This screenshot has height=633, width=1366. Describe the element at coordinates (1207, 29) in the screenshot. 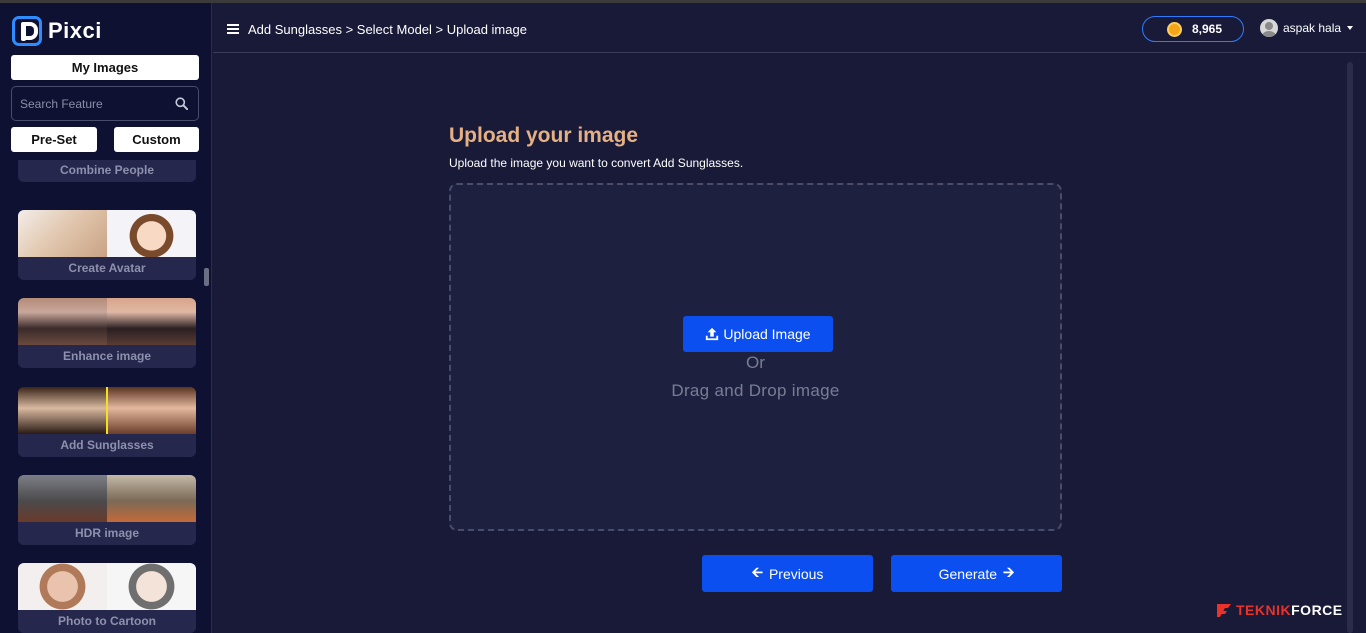

I see `coin-count: 8,965` at that location.